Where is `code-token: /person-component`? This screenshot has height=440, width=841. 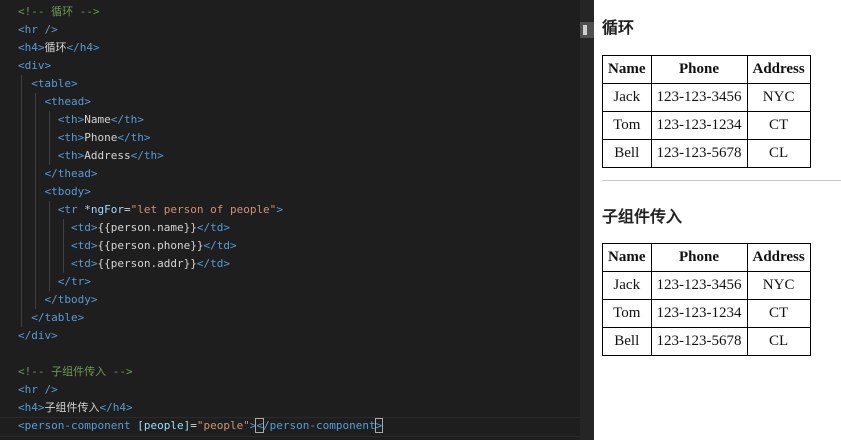
code-token: /person-component is located at coordinates (319, 425).